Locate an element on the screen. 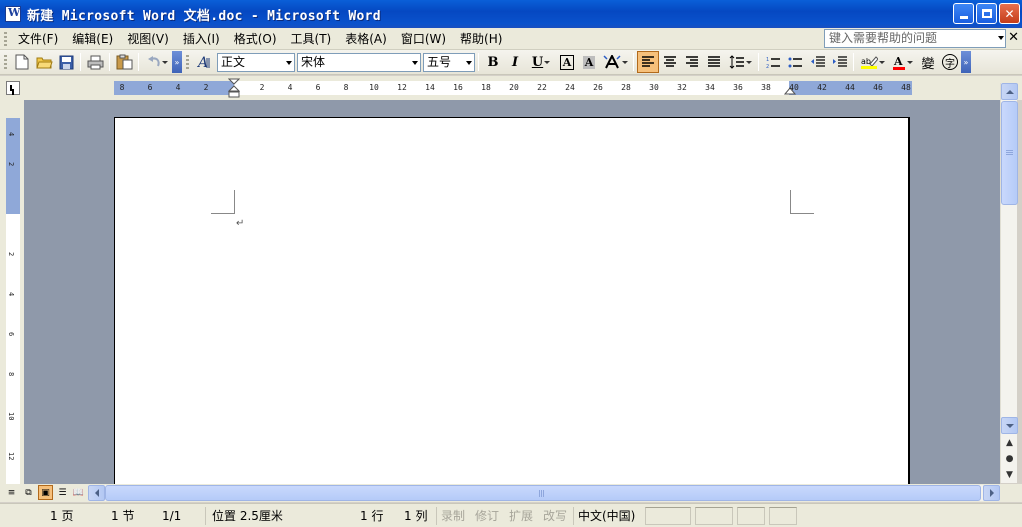 This screenshot has width=1022, height=527. menu-table: 表格(A) is located at coordinates (366, 39).